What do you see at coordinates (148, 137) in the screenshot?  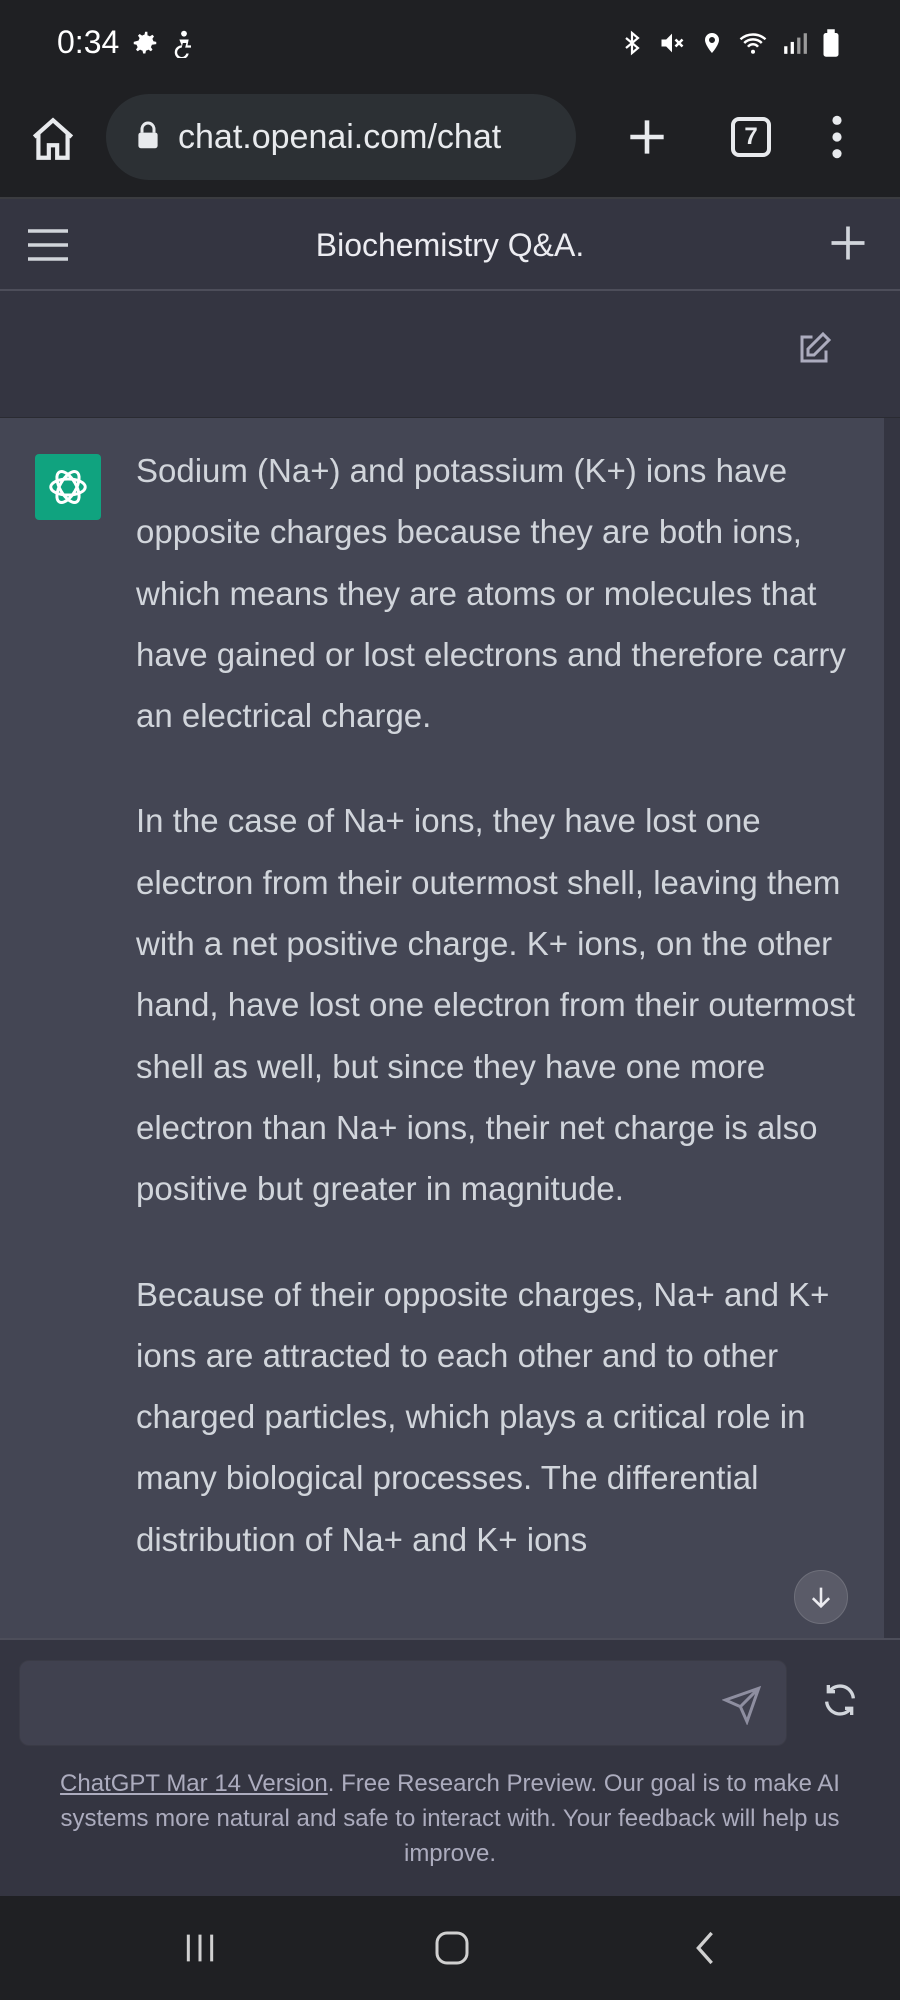 I see `lock-icon` at bounding box center [148, 137].